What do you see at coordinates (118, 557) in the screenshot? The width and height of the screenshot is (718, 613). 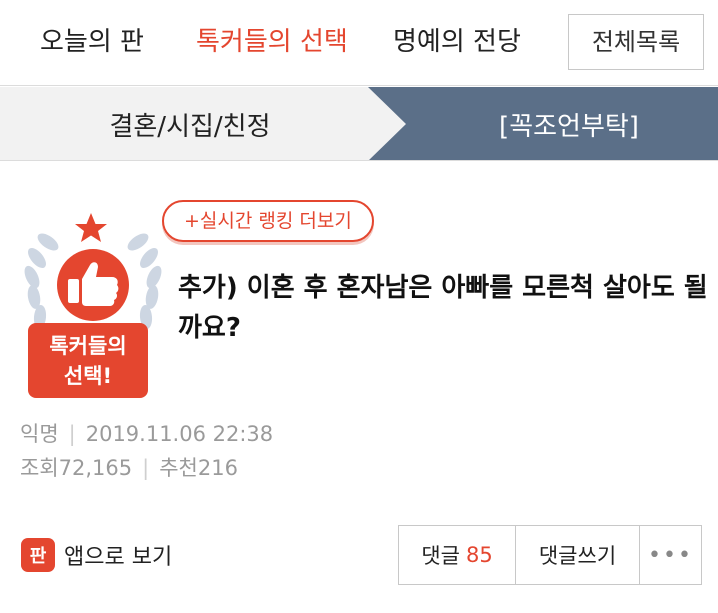 I see `app-view-label: 앱으로 보기` at bounding box center [118, 557].